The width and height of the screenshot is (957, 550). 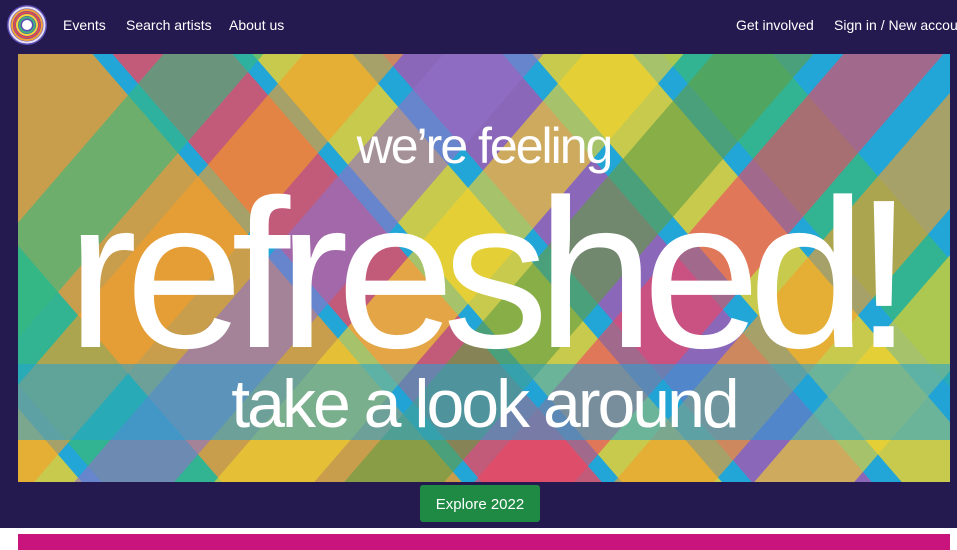 I want to click on nav-link-about-us: About us, so click(x=256, y=25).